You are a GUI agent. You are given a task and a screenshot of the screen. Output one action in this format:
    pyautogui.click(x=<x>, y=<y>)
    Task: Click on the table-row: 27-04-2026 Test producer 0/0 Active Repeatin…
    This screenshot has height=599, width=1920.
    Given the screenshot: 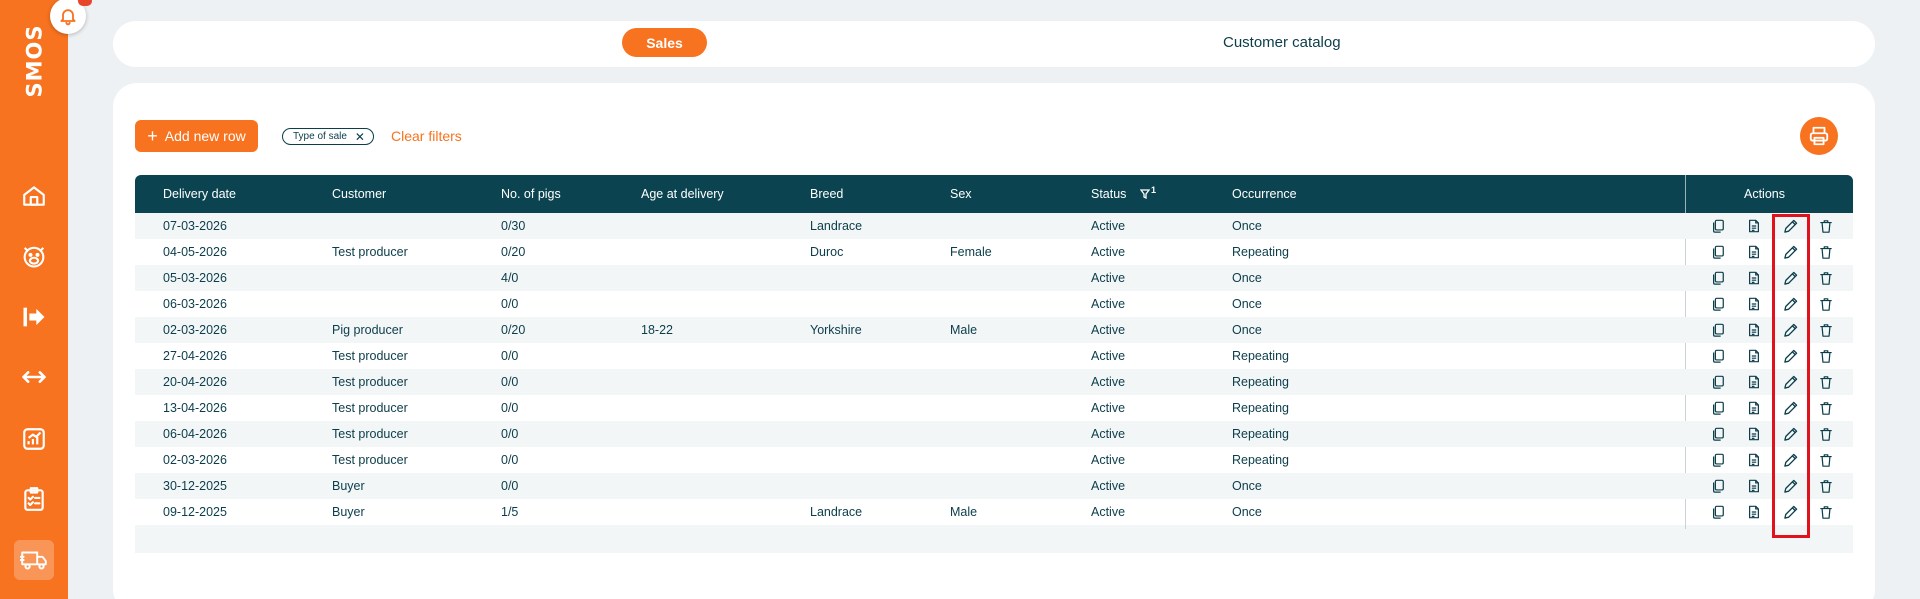 What is the action you would take?
    pyautogui.click(x=994, y=356)
    